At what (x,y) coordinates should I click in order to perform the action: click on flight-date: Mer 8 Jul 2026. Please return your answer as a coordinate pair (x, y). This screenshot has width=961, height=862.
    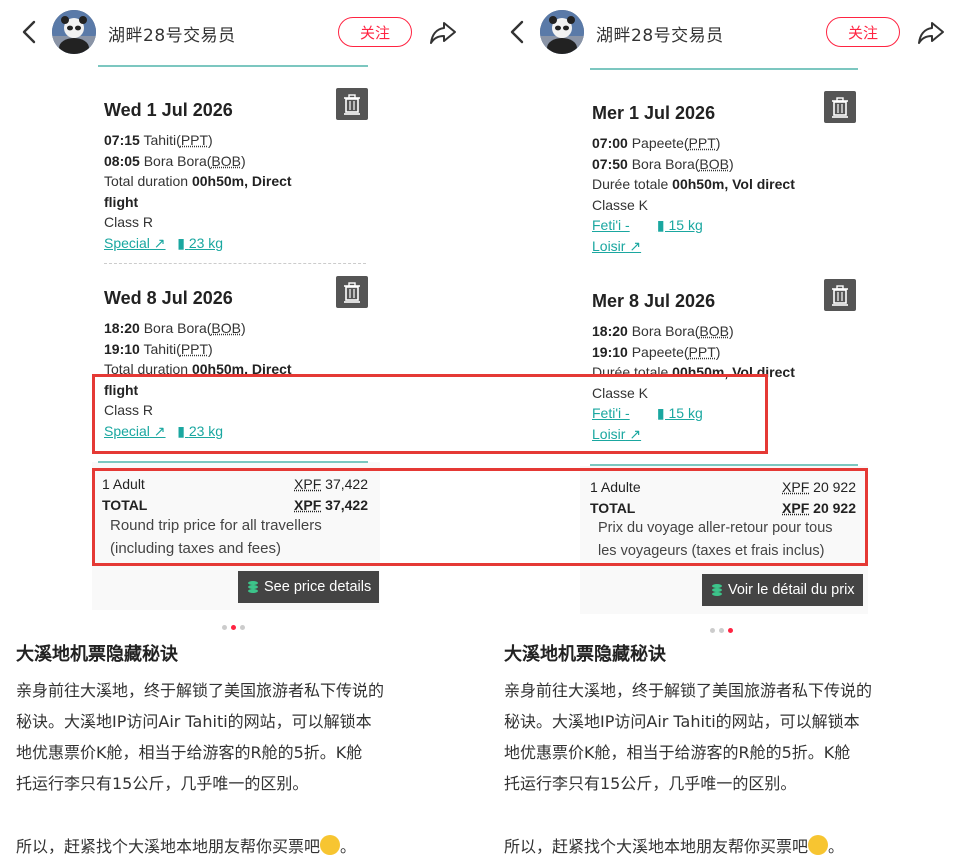
    Looking at the image, I should click on (654, 301).